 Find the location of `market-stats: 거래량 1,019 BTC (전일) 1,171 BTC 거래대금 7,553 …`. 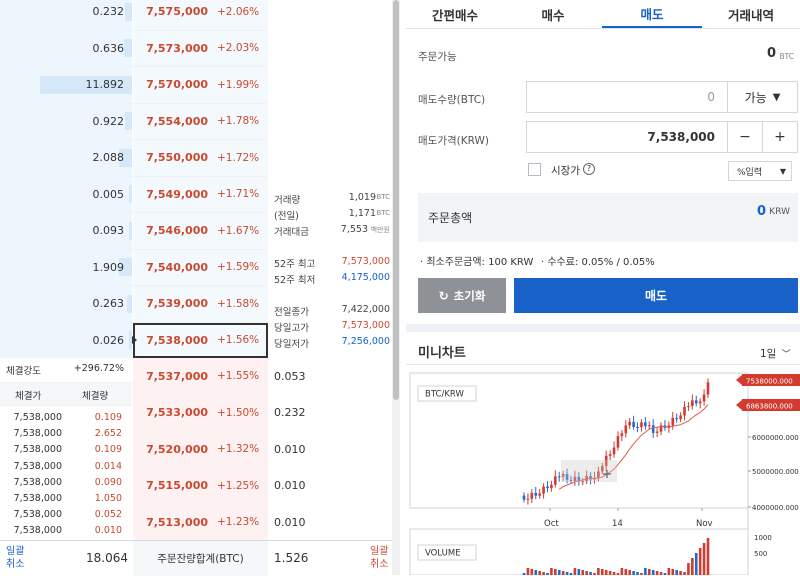

market-stats: 거래량 1,019 BTC (전일) 1,171 BTC 거래대금 7,553 … is located at coordinates (332, 272).